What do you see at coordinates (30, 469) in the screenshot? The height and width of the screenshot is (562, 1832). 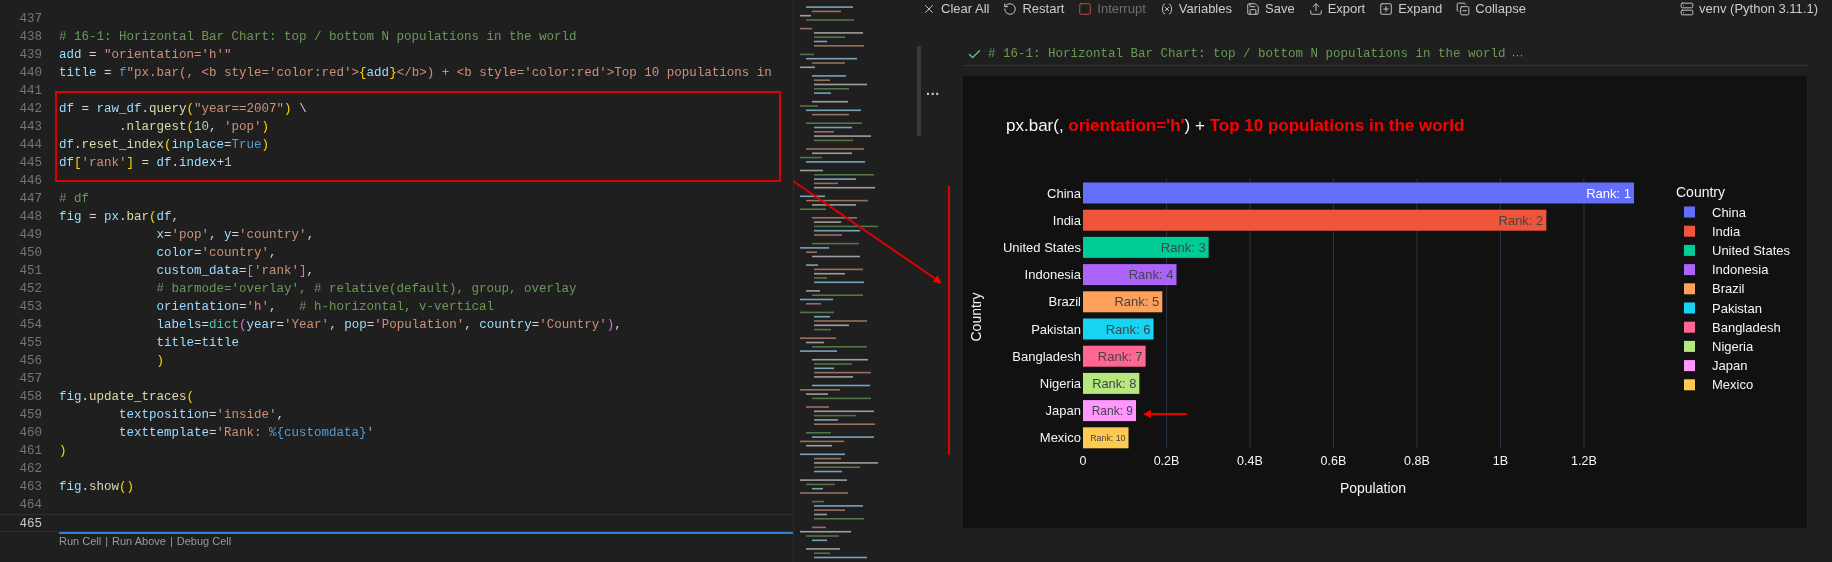 I see `line-number: 462` at bounding box center [30, 469].